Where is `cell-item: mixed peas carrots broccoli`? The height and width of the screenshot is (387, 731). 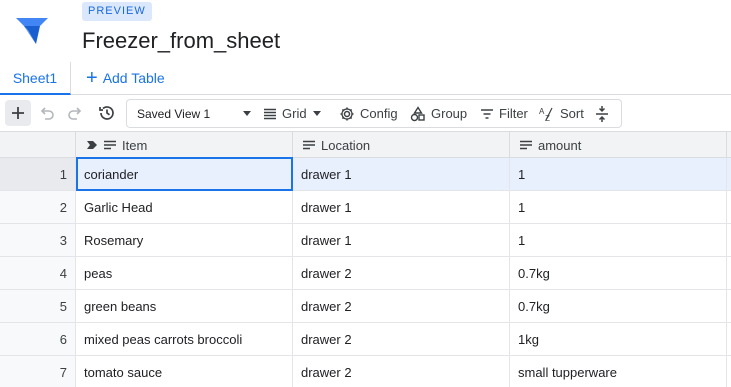
cell-item: mixed peas carrots broccoli is located at coordinates (184, 339).